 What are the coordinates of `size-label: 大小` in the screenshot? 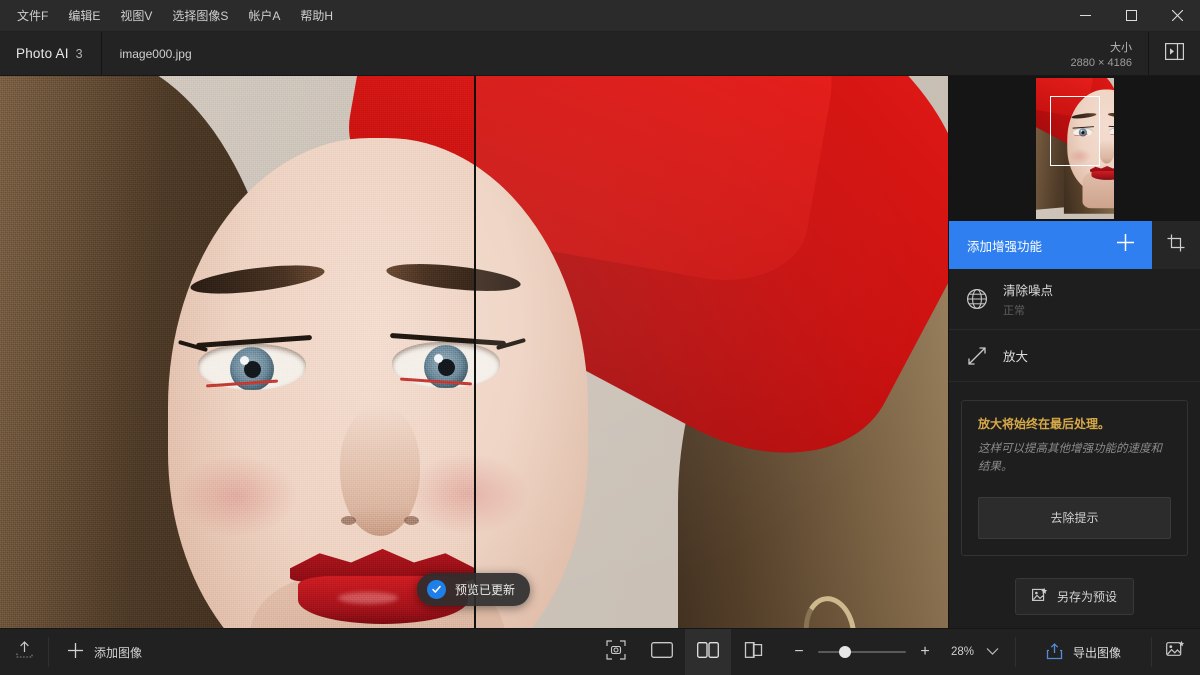 It's located at (1121, 47).